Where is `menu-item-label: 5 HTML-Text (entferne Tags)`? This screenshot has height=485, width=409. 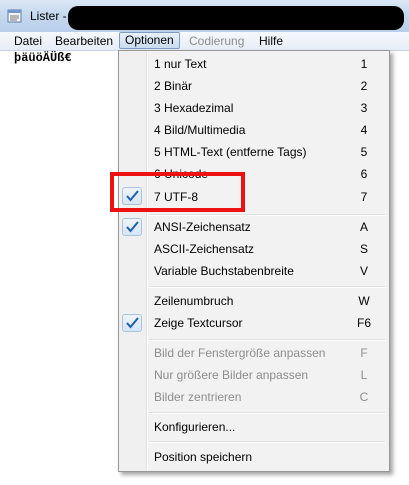 menu-item-label: 5 HTML-Text (entferne Tags) is located at coordinates (230, 152).